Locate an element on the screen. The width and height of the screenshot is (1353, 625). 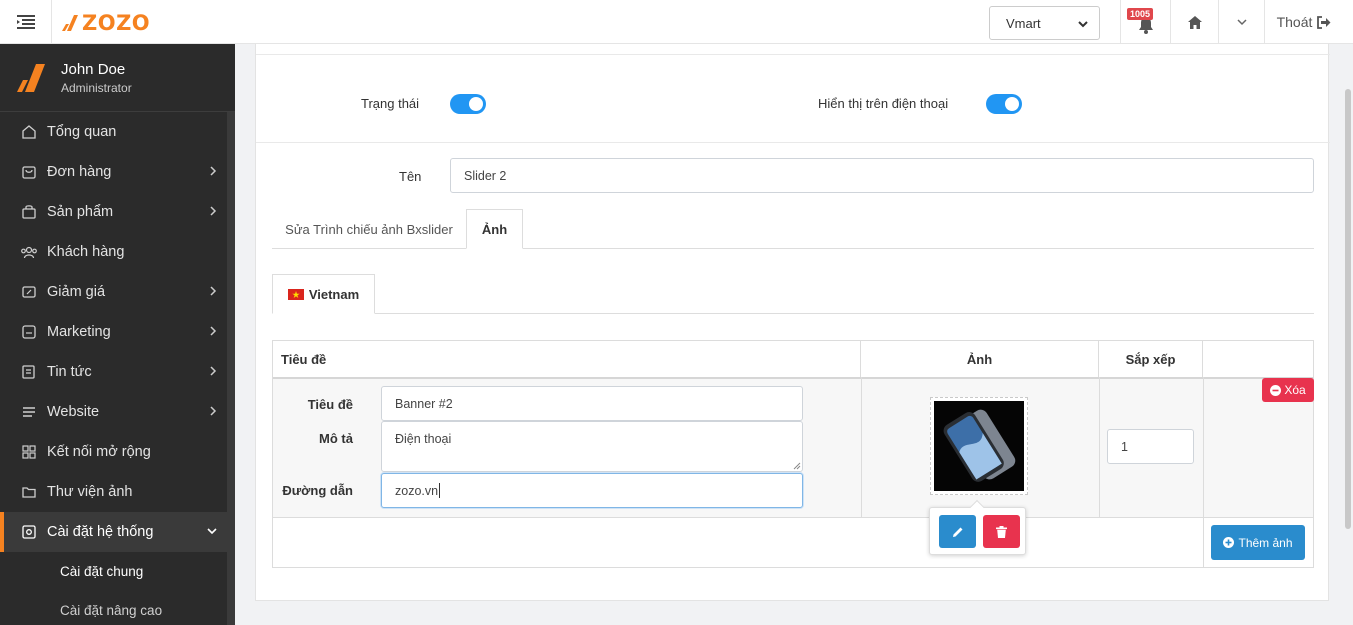
trash-icon is located at coordinates (1001, 531).